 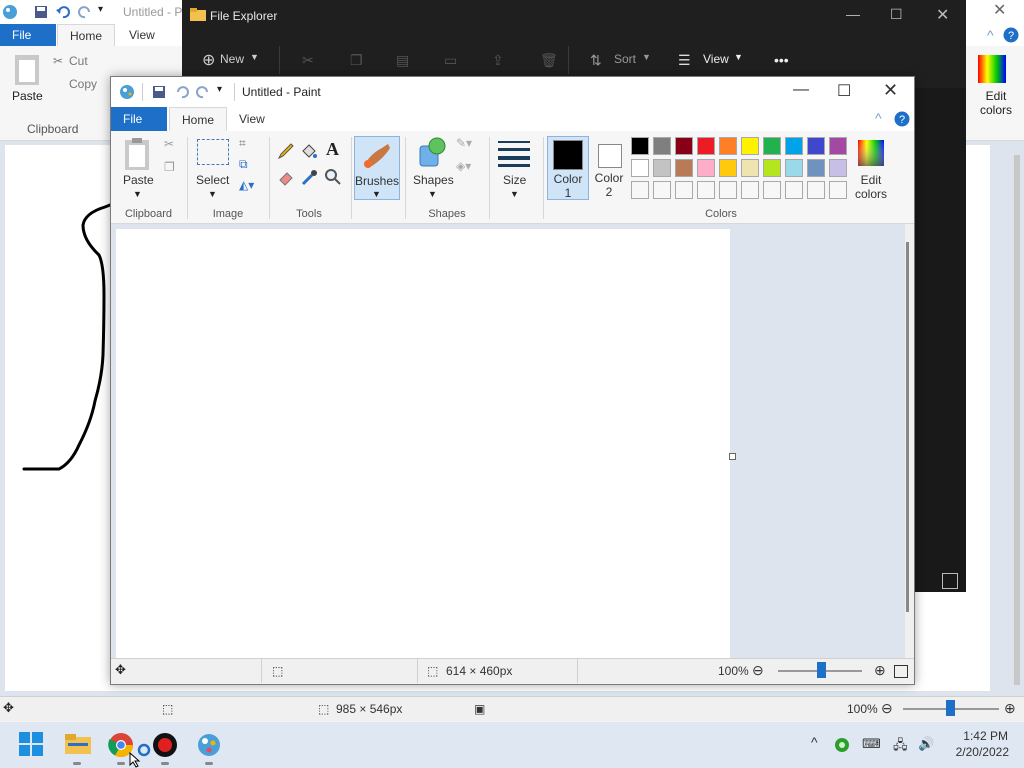 What do you see at coordinates (252, 119) in the screenshot?
I see `tab-view: View` at bounding box center [252, 119].